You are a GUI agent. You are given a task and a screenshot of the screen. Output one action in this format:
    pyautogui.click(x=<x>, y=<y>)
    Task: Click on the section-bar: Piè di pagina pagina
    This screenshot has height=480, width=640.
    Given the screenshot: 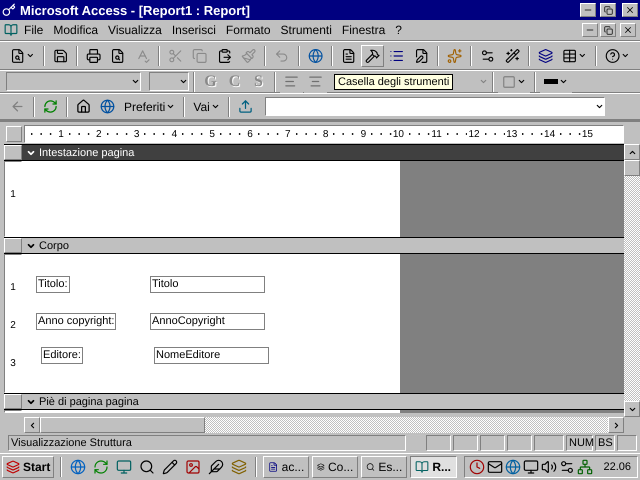 What is the action you would take?
    pyautogui.click(x=314, y=401)
    